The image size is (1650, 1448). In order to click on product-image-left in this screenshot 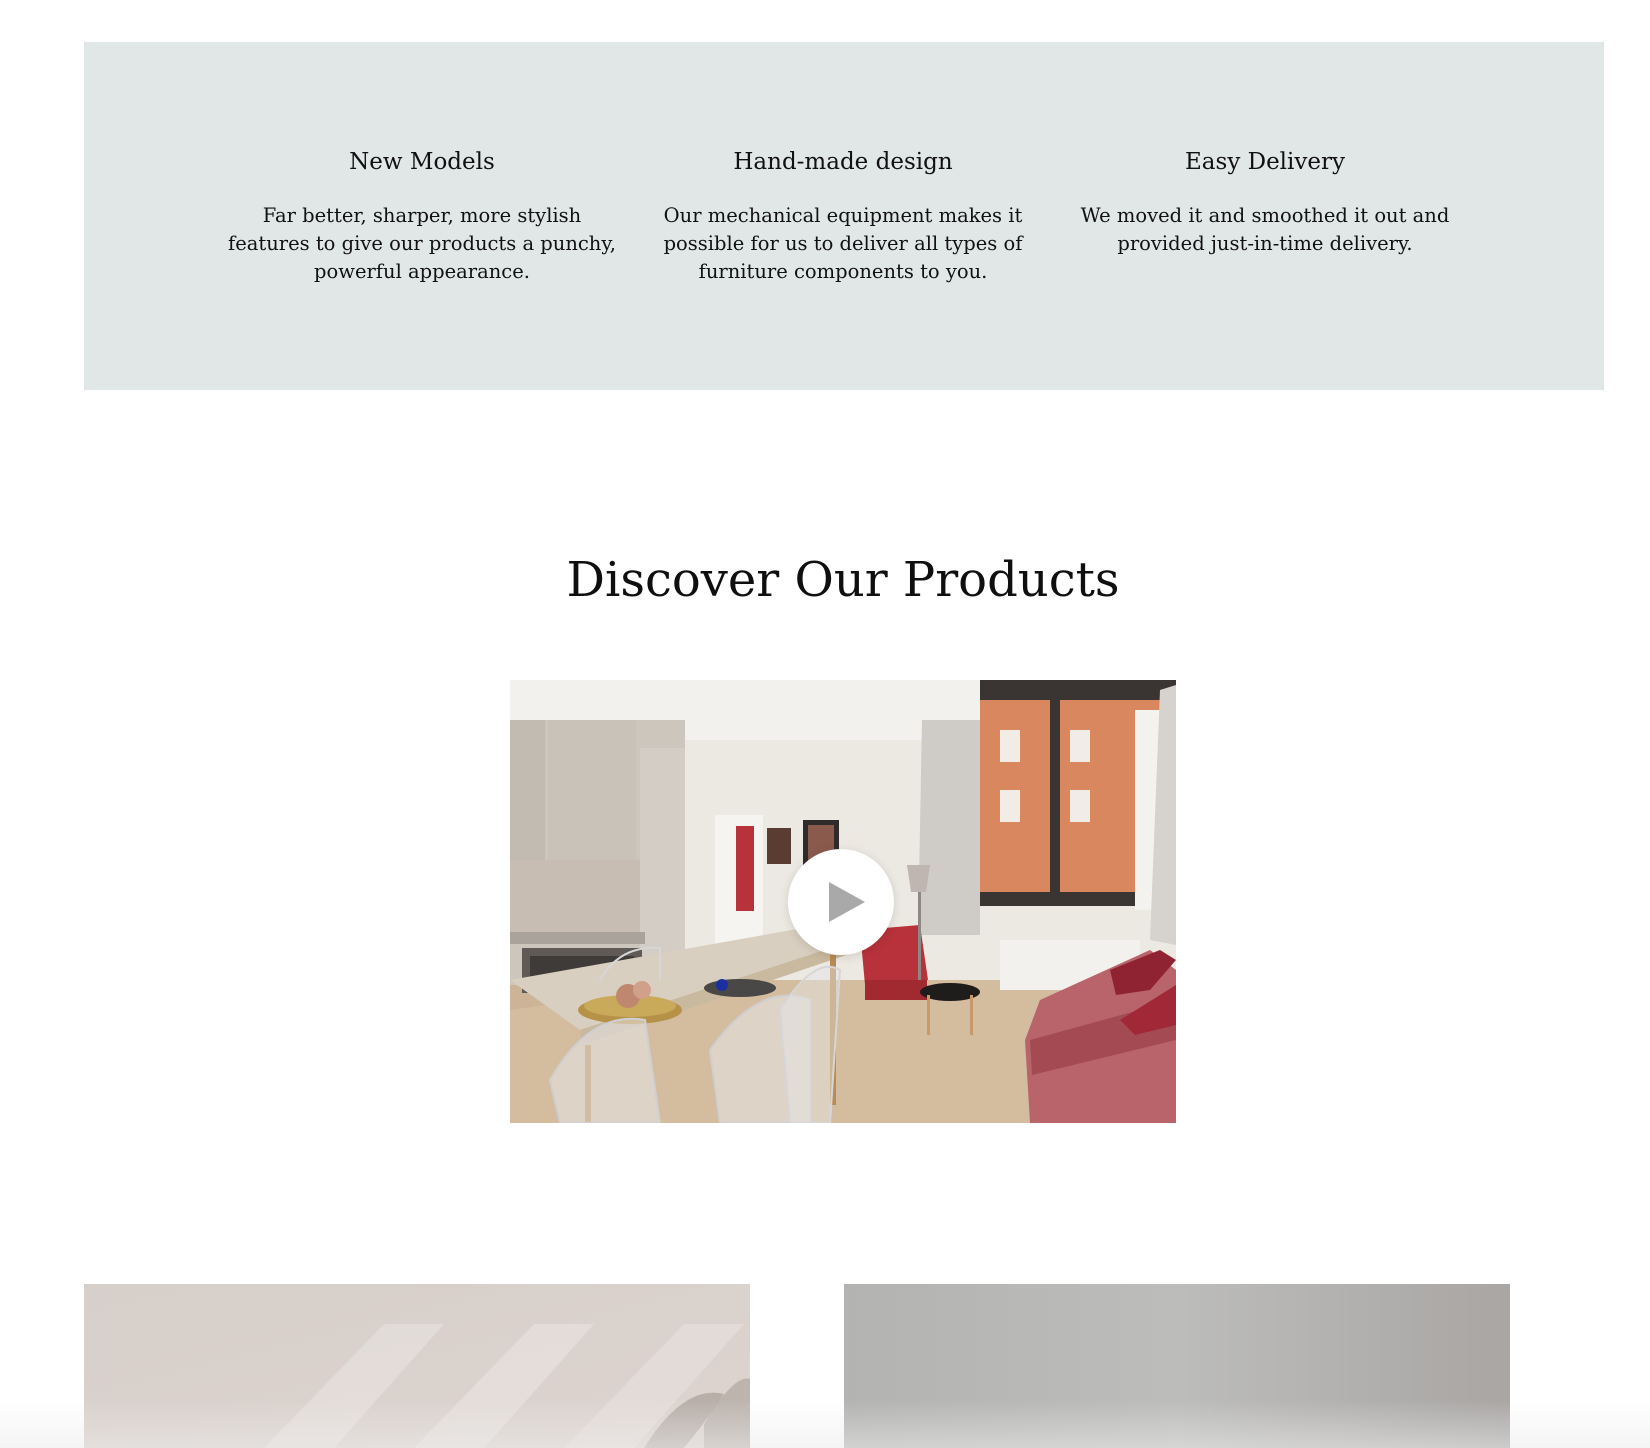, I will do `click(417, 1366)`.